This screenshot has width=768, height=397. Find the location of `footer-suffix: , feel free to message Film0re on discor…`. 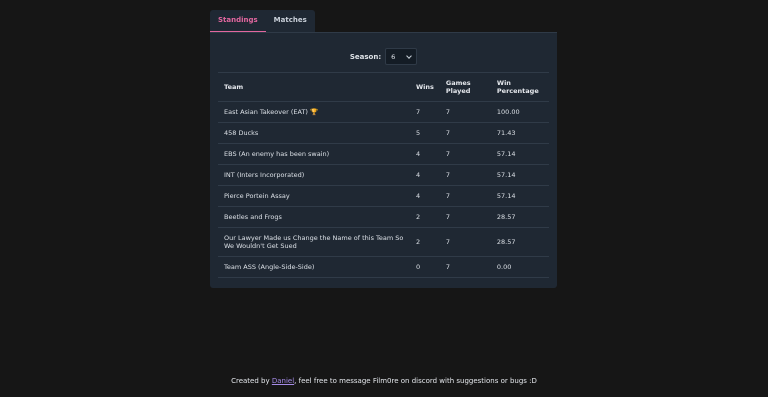

footer-suffix: , feel free to message Film0re on discor… is located at coordinates (415, 381).